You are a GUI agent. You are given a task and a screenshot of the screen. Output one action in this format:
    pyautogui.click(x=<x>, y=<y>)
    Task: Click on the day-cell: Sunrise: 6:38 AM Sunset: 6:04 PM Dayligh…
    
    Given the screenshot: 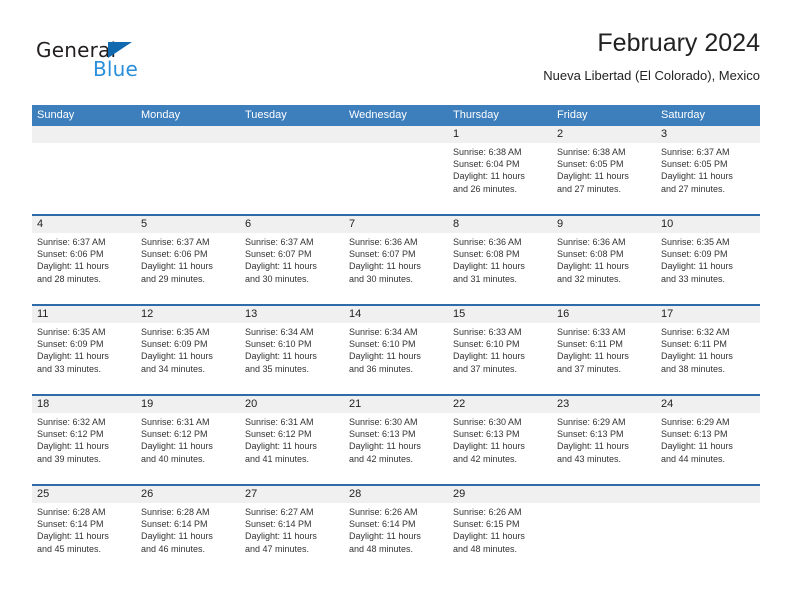 What is the action you would take?
    pyautogui.click(x=500, y=177)
    